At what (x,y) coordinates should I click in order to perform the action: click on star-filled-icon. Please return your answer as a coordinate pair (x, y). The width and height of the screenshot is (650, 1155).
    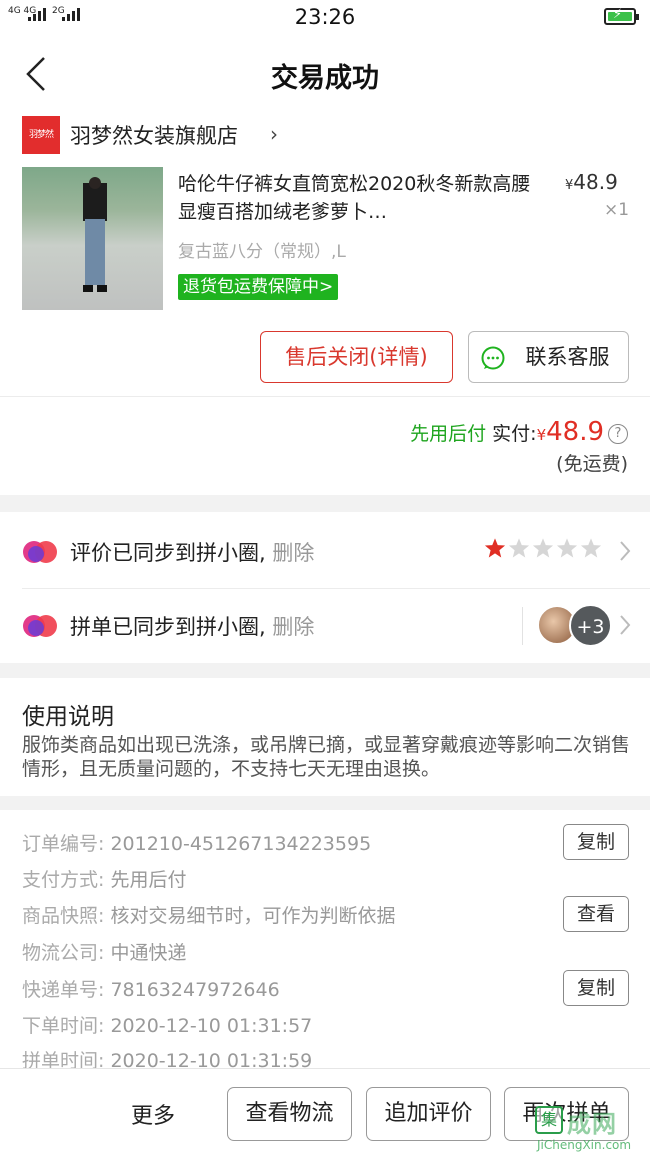
    Looking at the image, I should click on (495, 548).